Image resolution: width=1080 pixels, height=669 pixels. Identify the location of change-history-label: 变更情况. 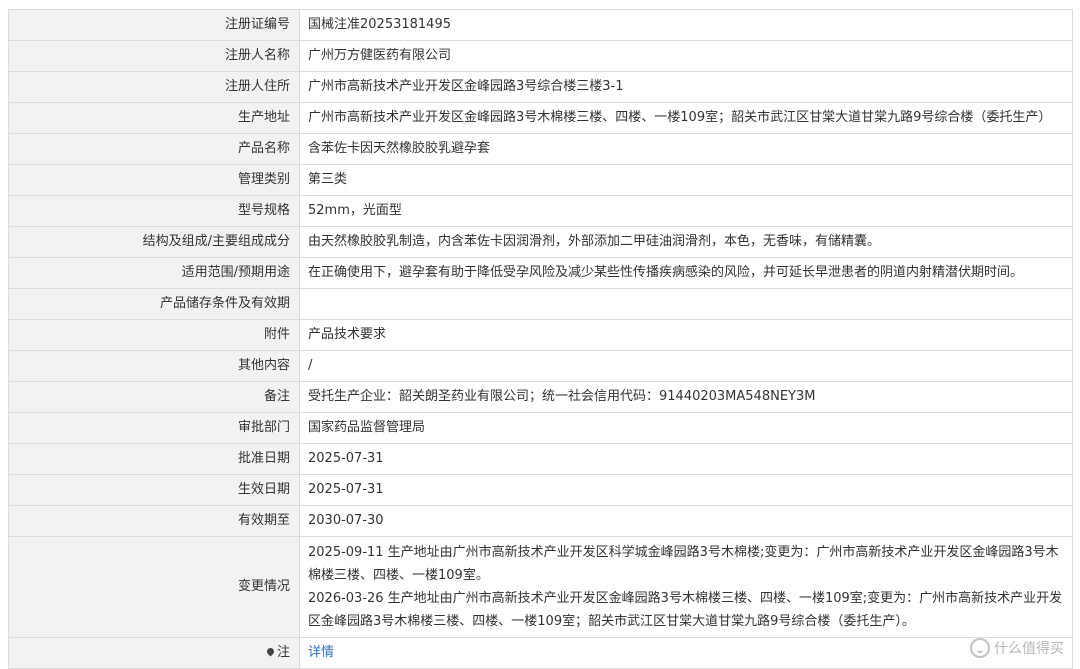
(154, 587).